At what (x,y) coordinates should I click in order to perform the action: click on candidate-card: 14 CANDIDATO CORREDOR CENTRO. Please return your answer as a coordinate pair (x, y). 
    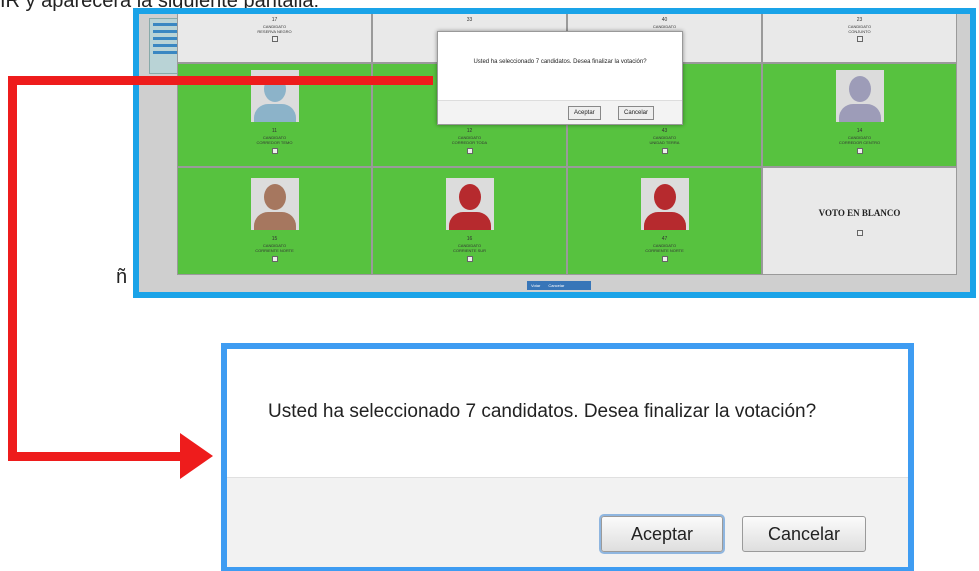
    Looking at the image, I should click on (859, 115).